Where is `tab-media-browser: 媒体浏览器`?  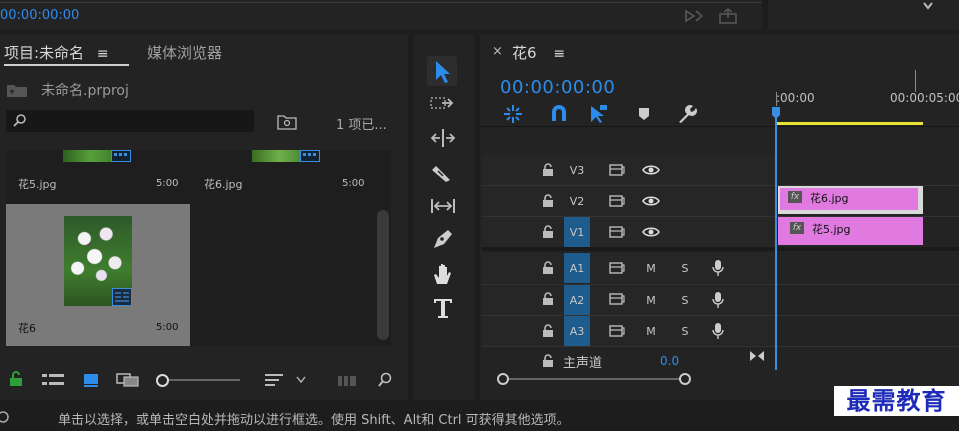
tab-media-browser: 媒体浏览器 is located at coordinates (184, 52).